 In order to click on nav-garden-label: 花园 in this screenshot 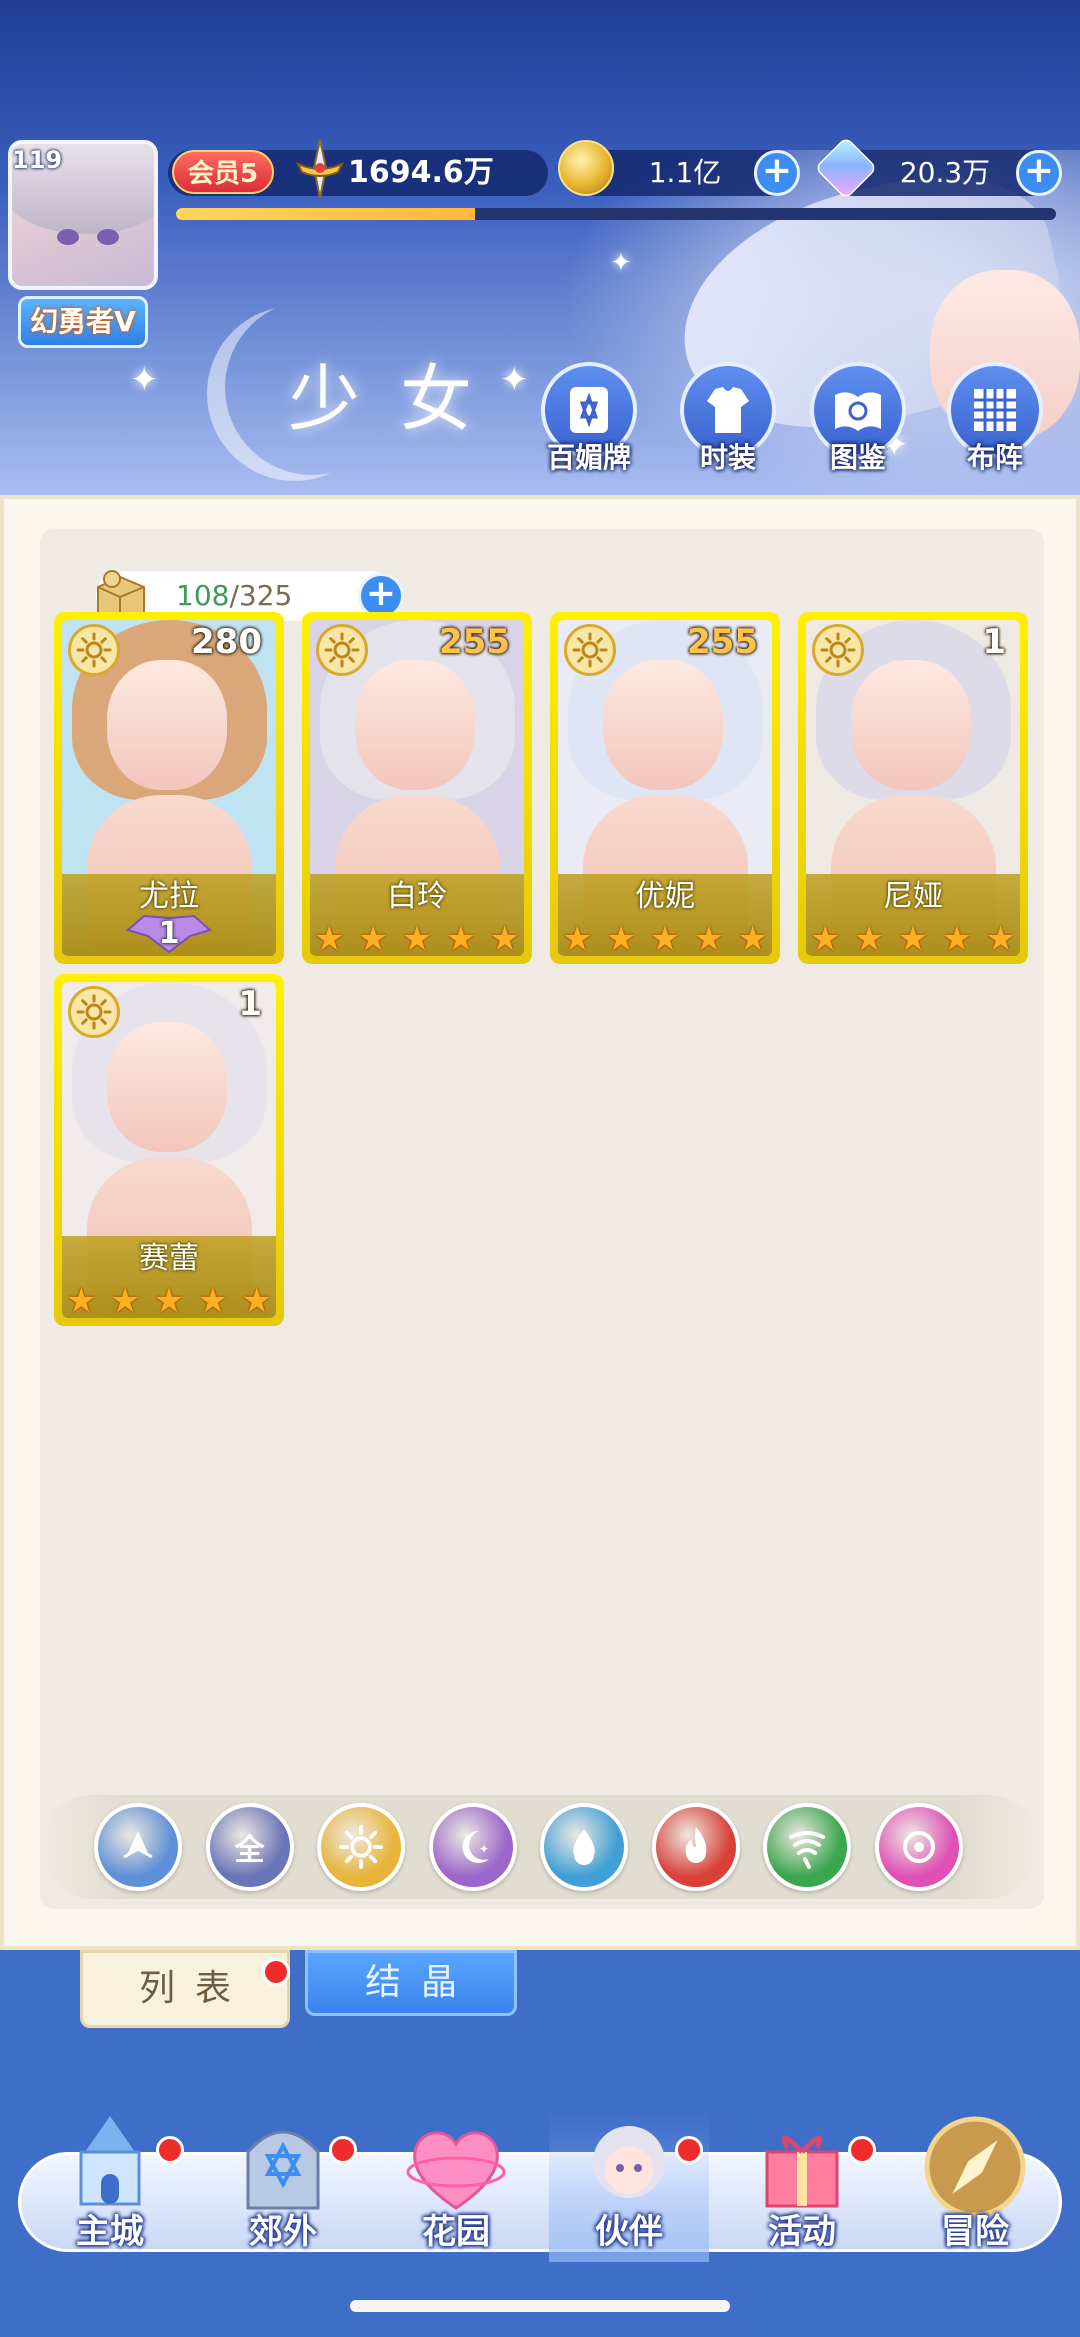, I will do `click(456, 2232)`.